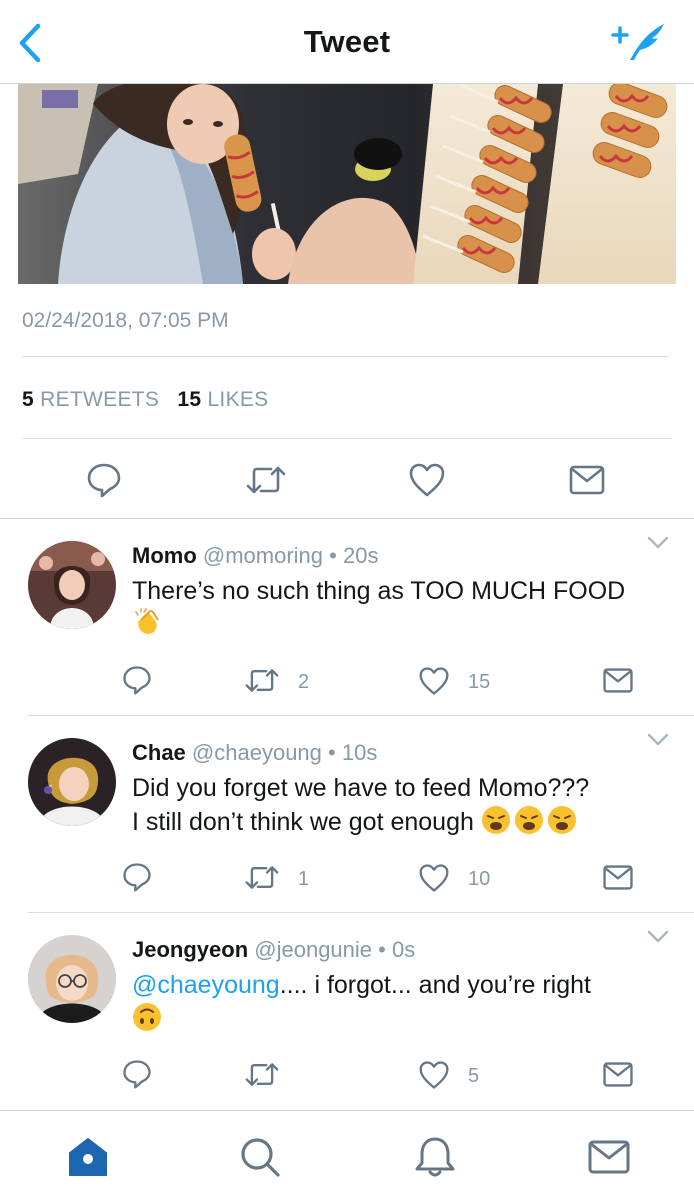  What do you see at coordinates (88, 1157) in the screenshot?
I see `home-icon` at bounding box center [88, 1157].